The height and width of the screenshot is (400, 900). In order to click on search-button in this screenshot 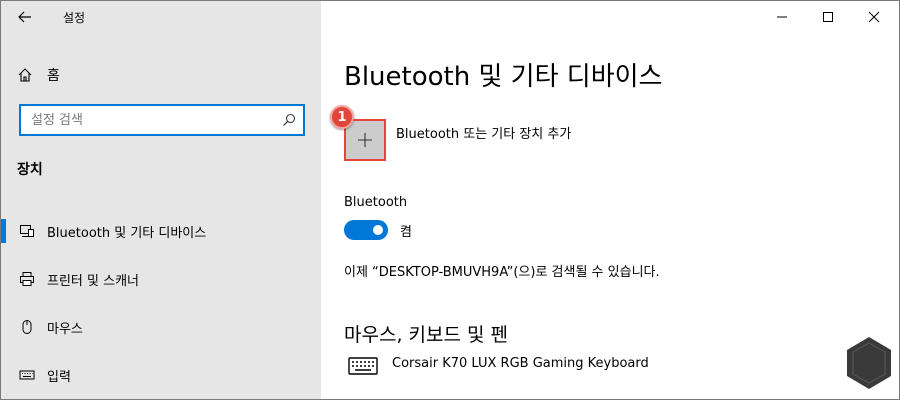, I will do `click(289, 120)`.